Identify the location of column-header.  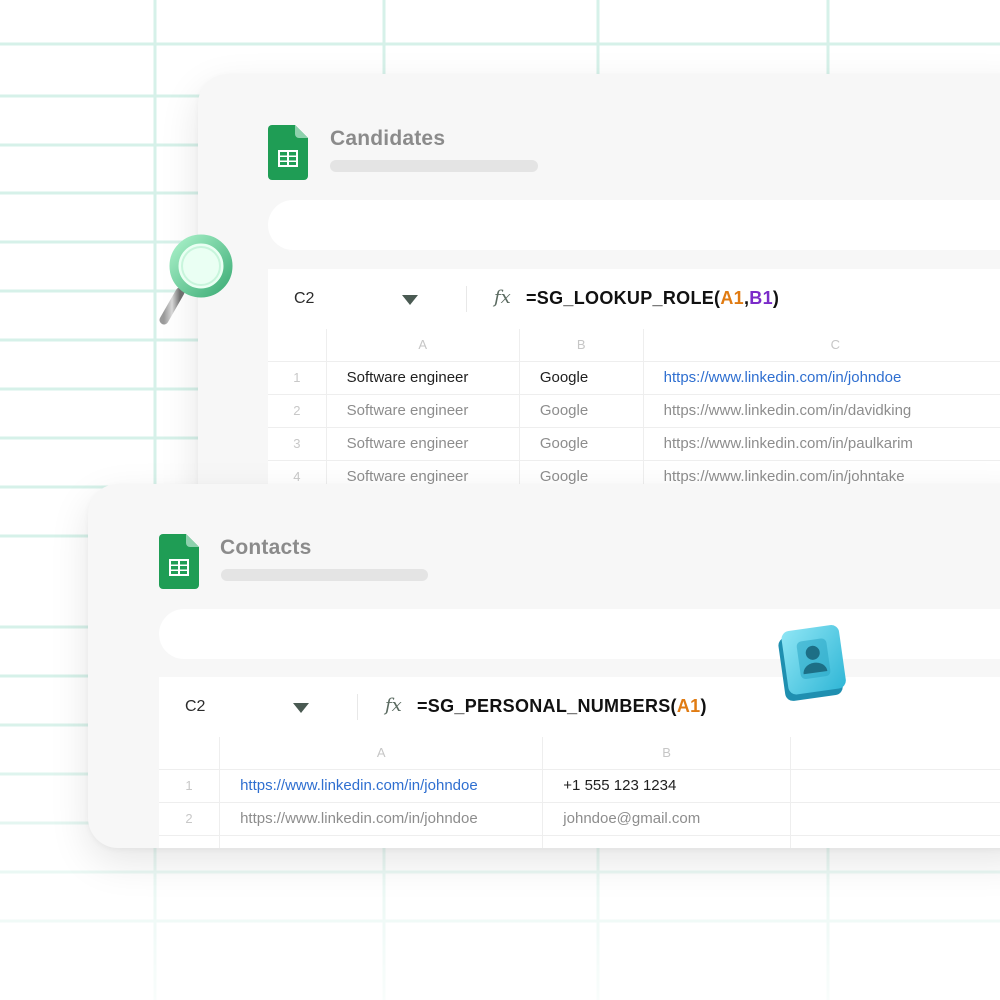
(895, 753).